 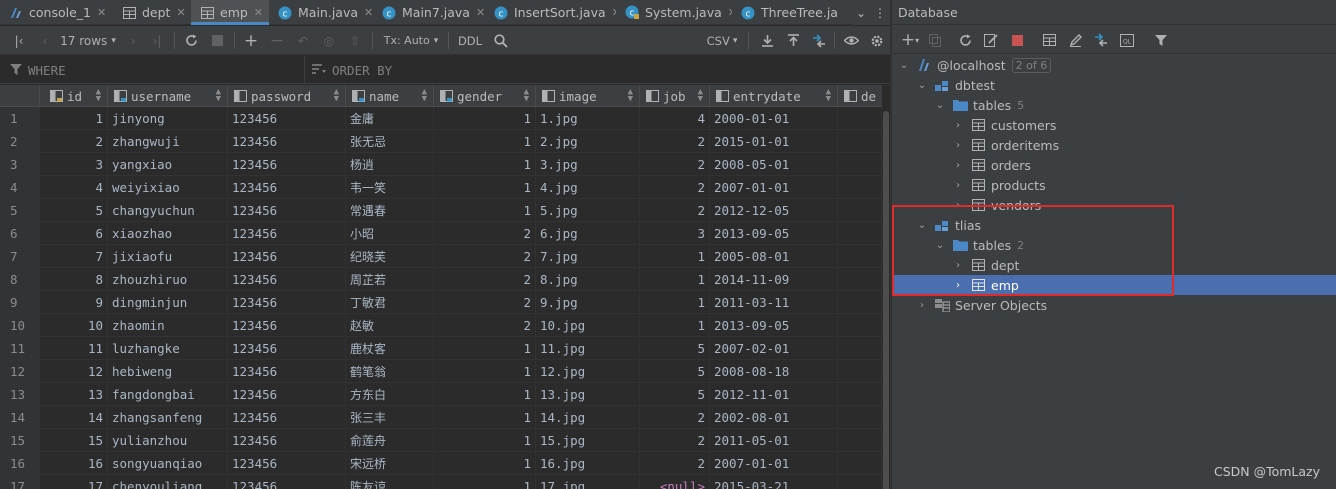 I want to click on row-number: 16, so click(x=20, y=463).